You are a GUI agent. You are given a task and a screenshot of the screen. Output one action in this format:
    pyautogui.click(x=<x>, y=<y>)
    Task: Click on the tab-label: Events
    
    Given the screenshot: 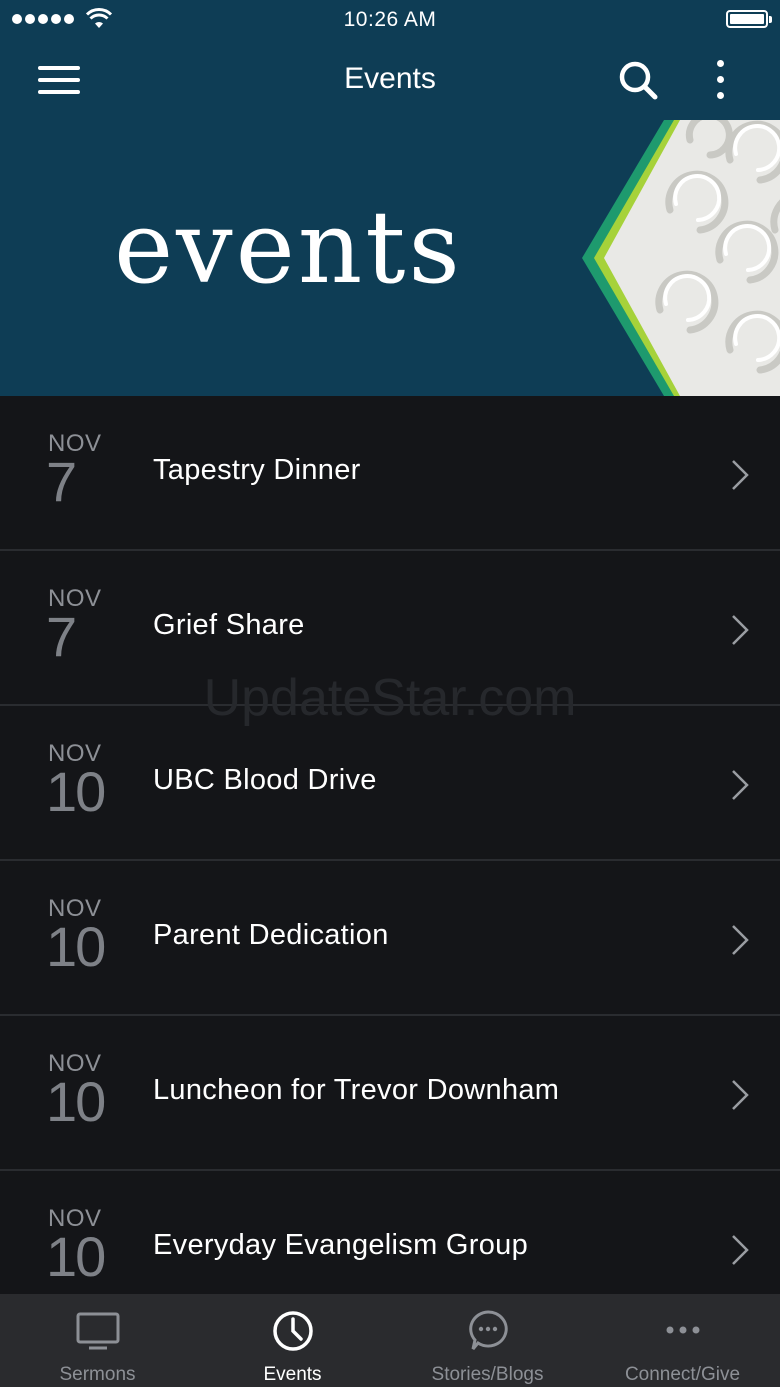 What is the action you would take?
    pyautogui.click(x=292, y=1374)
    